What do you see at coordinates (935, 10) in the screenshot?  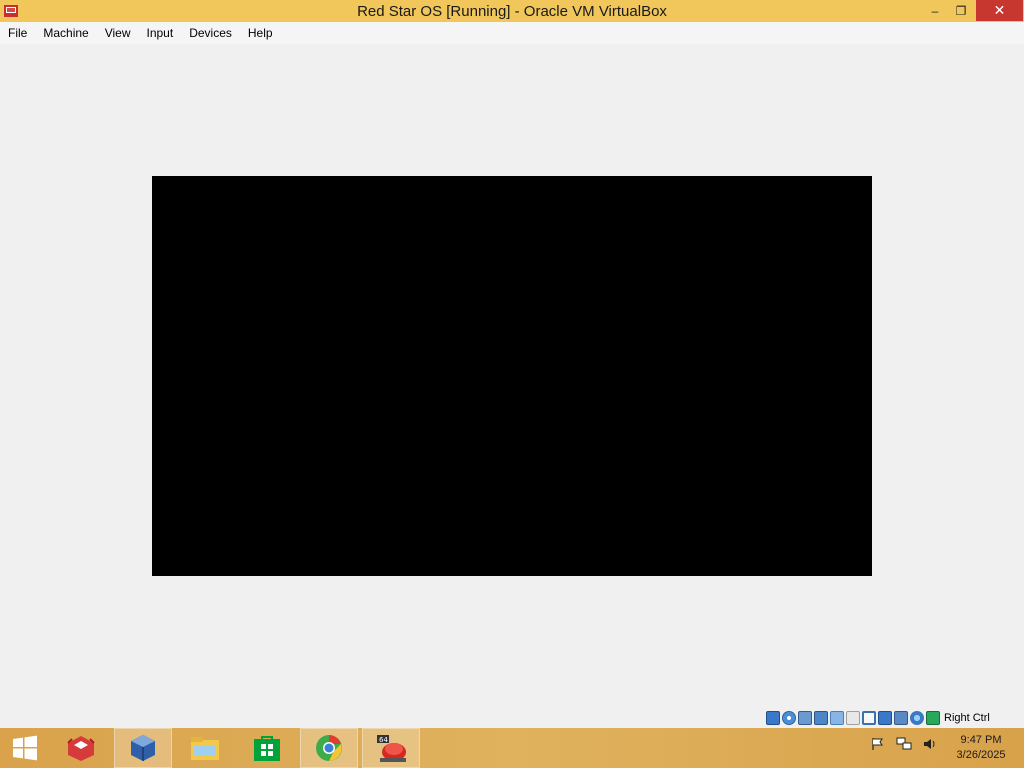 I see `minimize-button: –` at bounding box center [935, 10].